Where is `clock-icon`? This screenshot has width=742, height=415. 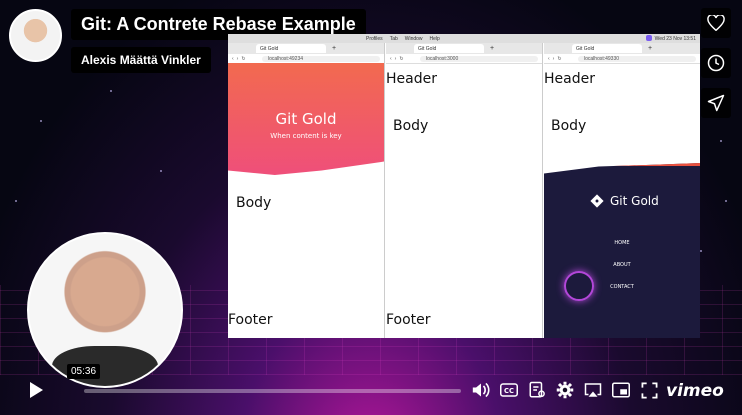 clock-icon is located at coordinates (716, 63).